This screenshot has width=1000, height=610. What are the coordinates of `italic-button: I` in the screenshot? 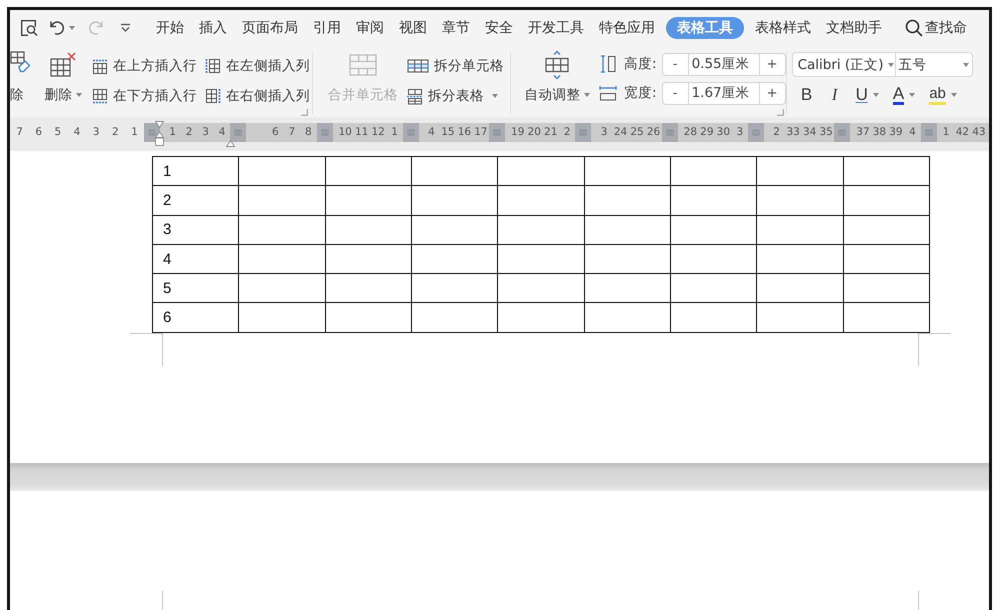 It's located at (834, 95).